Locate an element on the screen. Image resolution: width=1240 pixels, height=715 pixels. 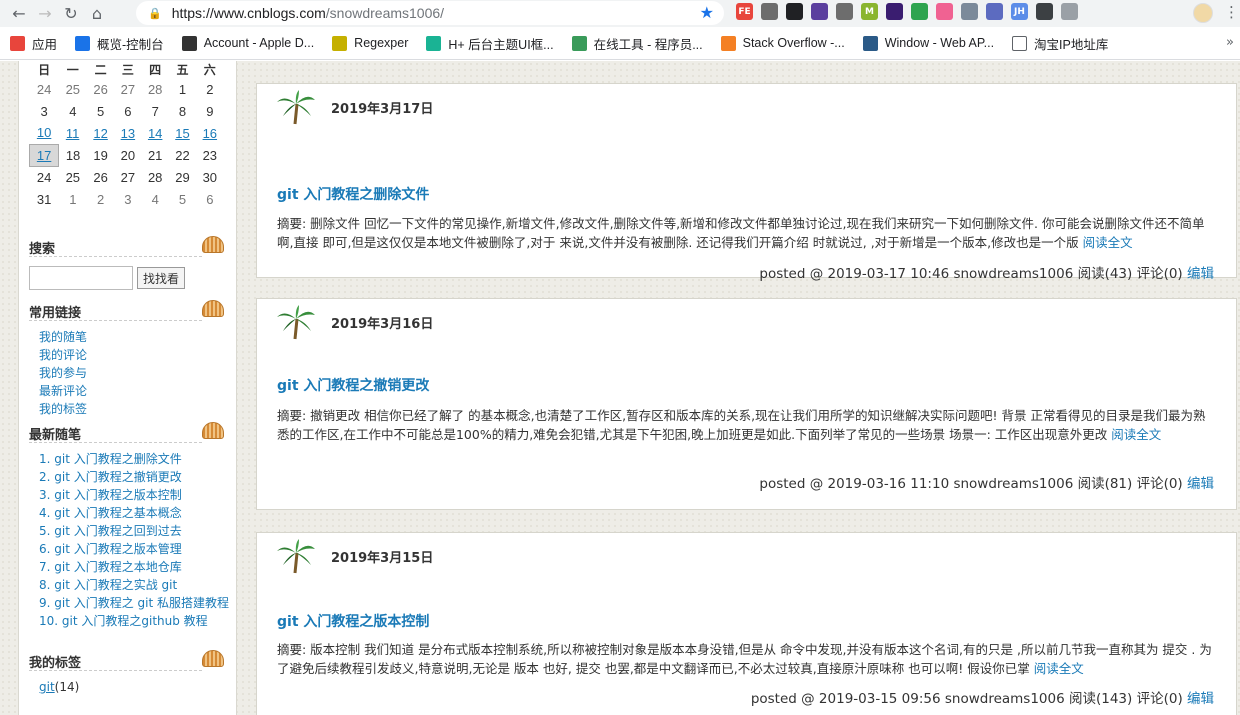
search-button: 找找看 is located at coordinates (161, 278).